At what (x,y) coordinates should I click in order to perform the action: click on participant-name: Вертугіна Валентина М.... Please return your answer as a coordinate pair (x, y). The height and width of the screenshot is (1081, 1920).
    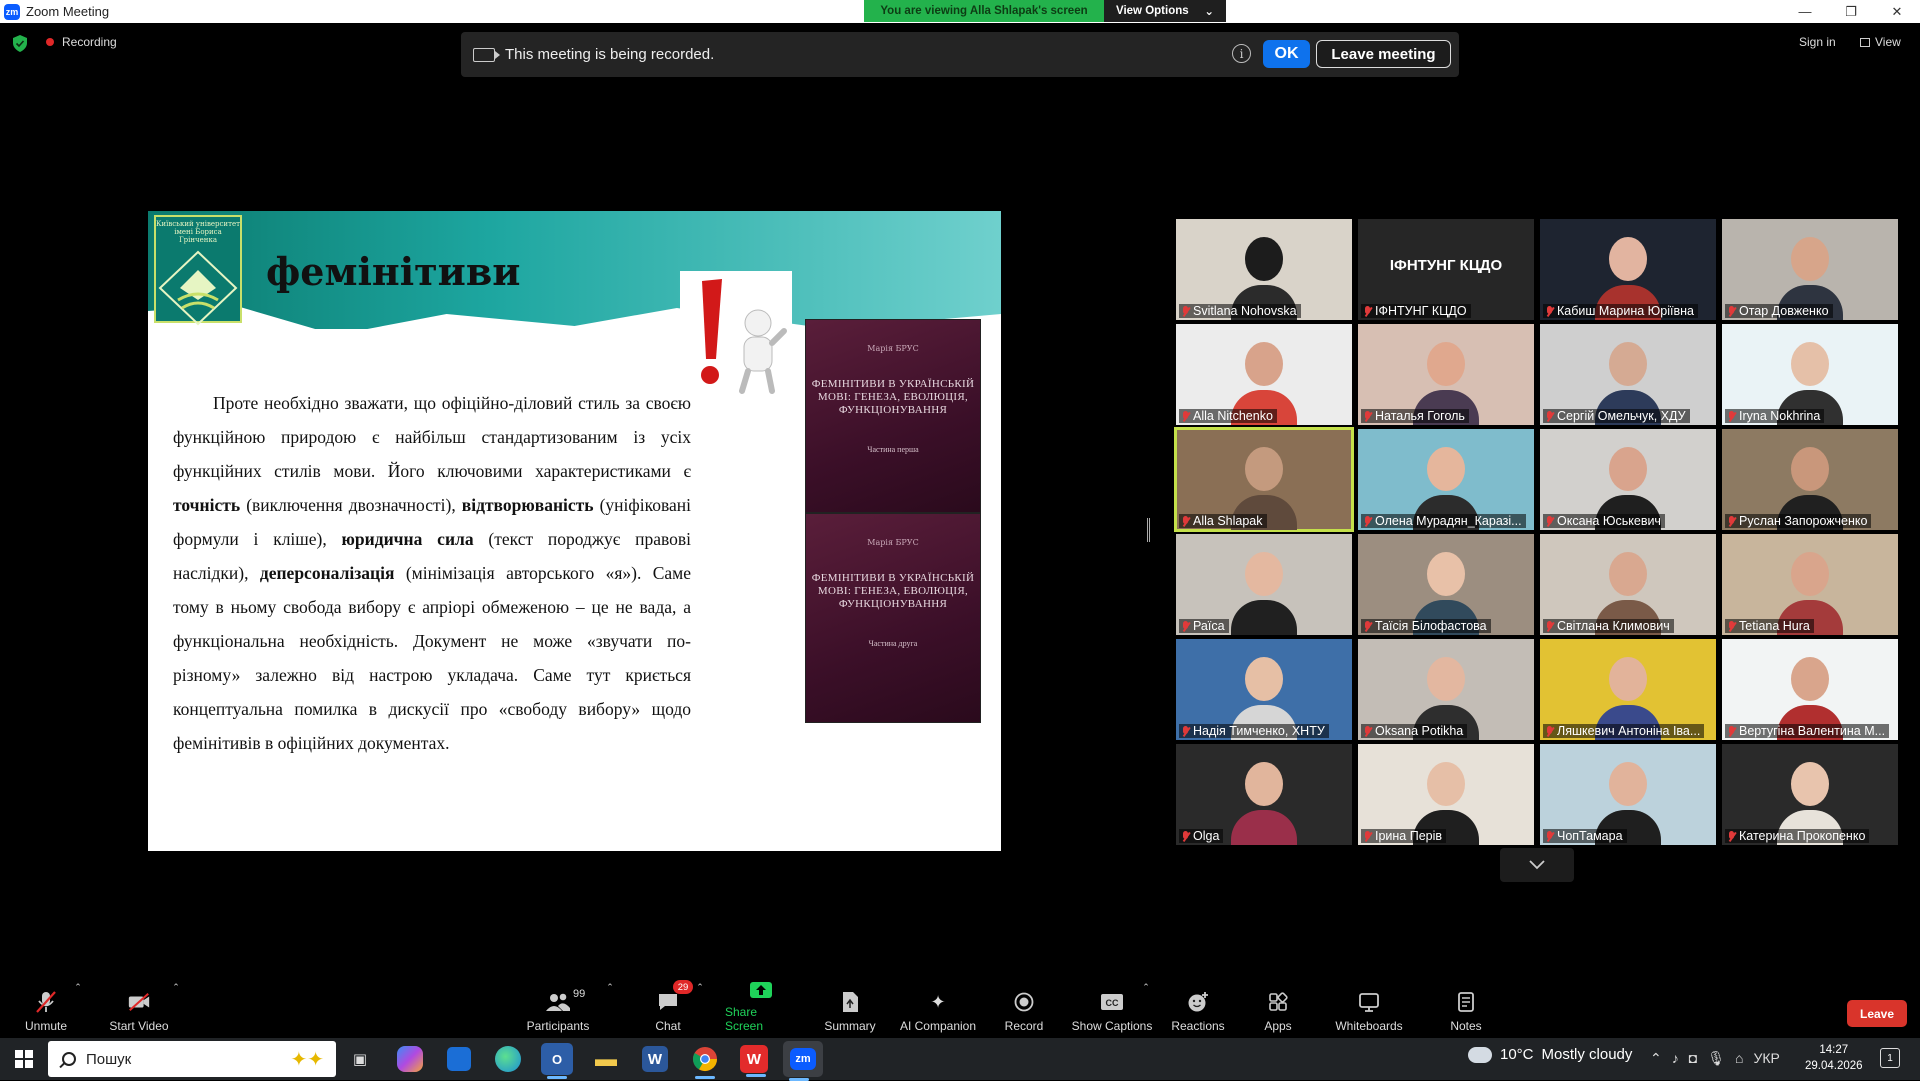
    Looking at the image, I should click on (1807, 731).